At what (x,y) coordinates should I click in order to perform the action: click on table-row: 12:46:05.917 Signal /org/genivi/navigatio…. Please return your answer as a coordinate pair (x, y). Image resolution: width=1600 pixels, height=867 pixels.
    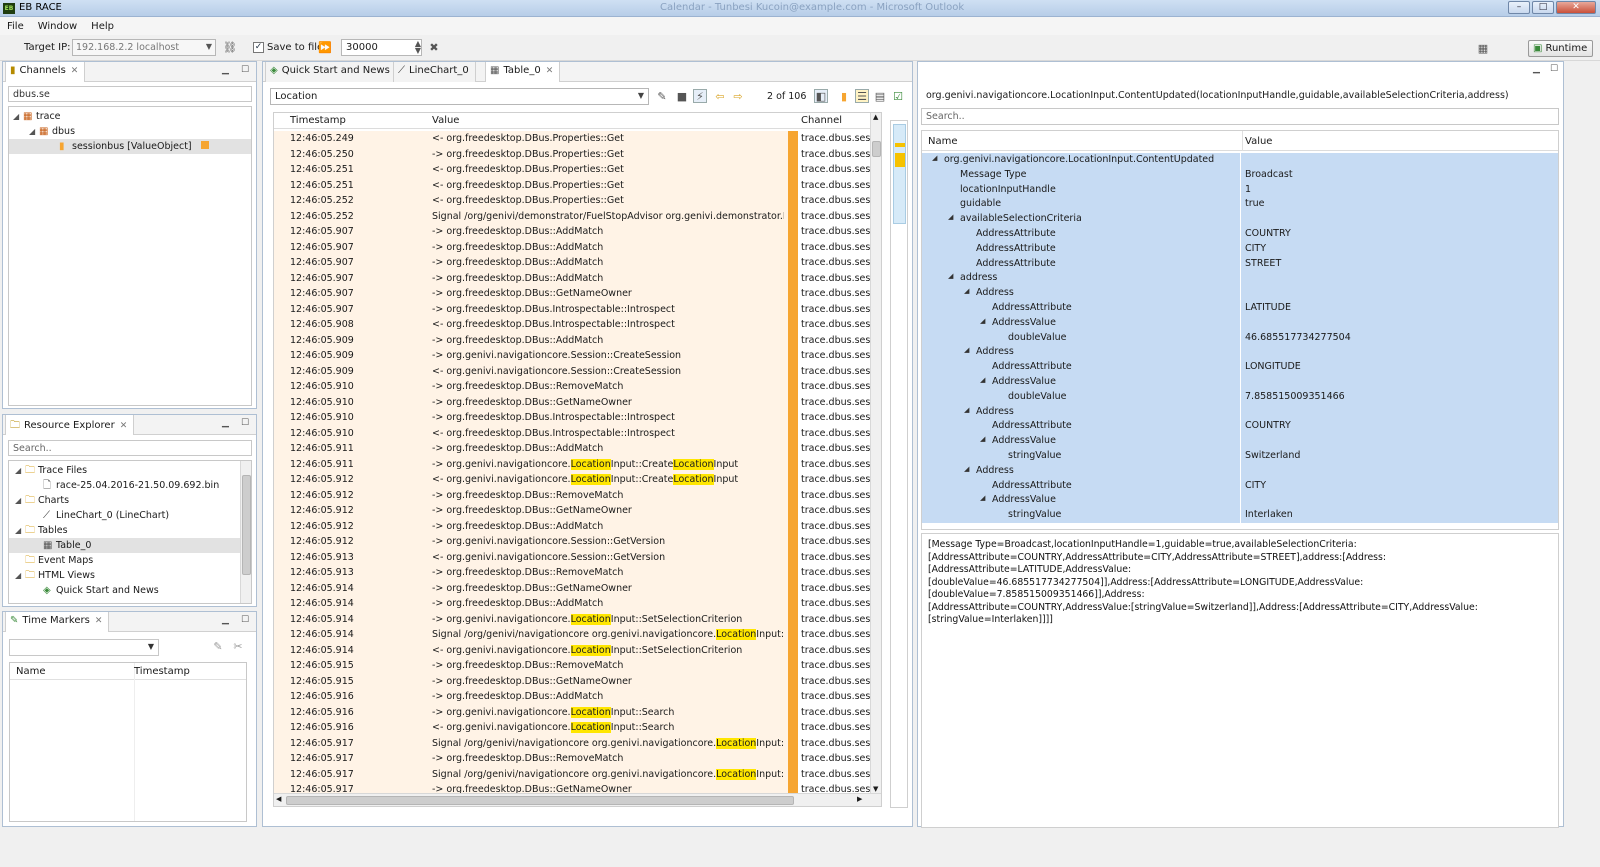
    Looking at the image, I should click on (572, 743).